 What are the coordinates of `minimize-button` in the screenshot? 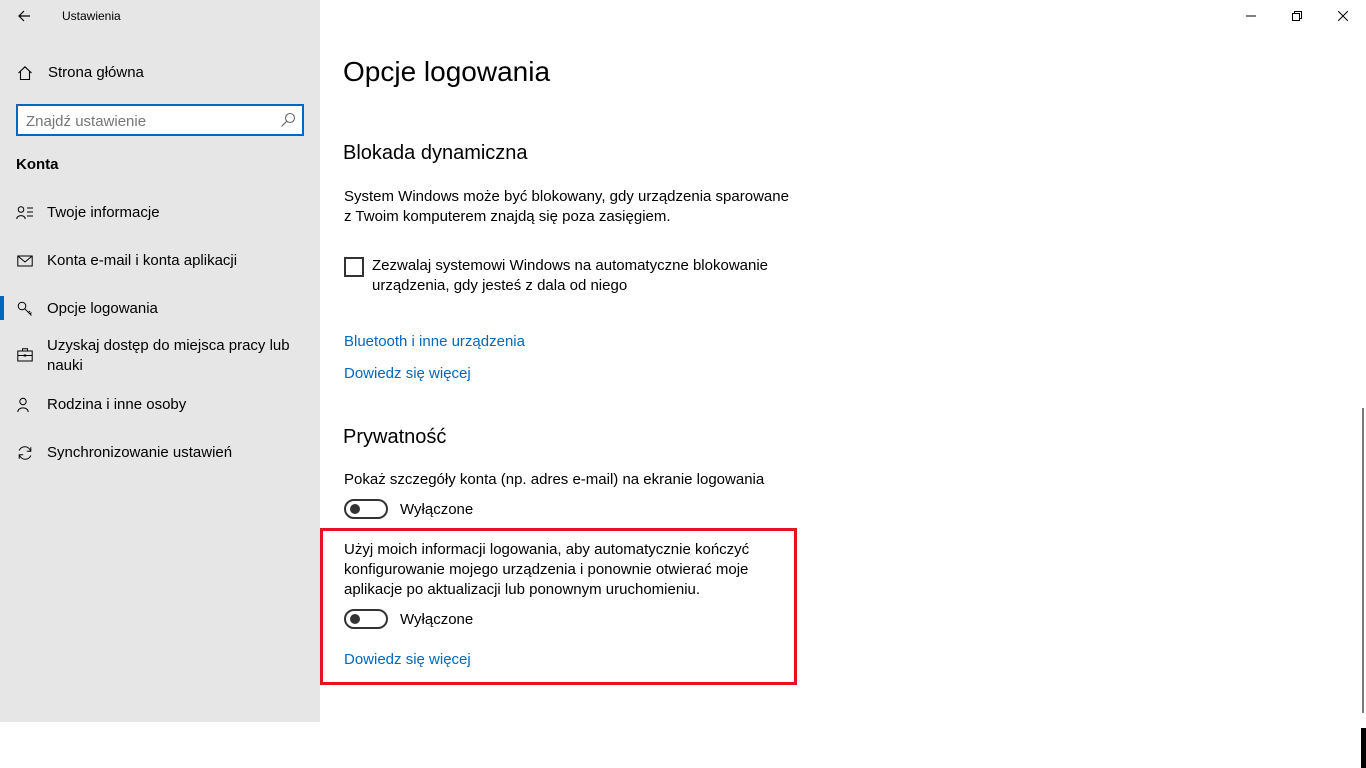 It's located at (1251, 16).